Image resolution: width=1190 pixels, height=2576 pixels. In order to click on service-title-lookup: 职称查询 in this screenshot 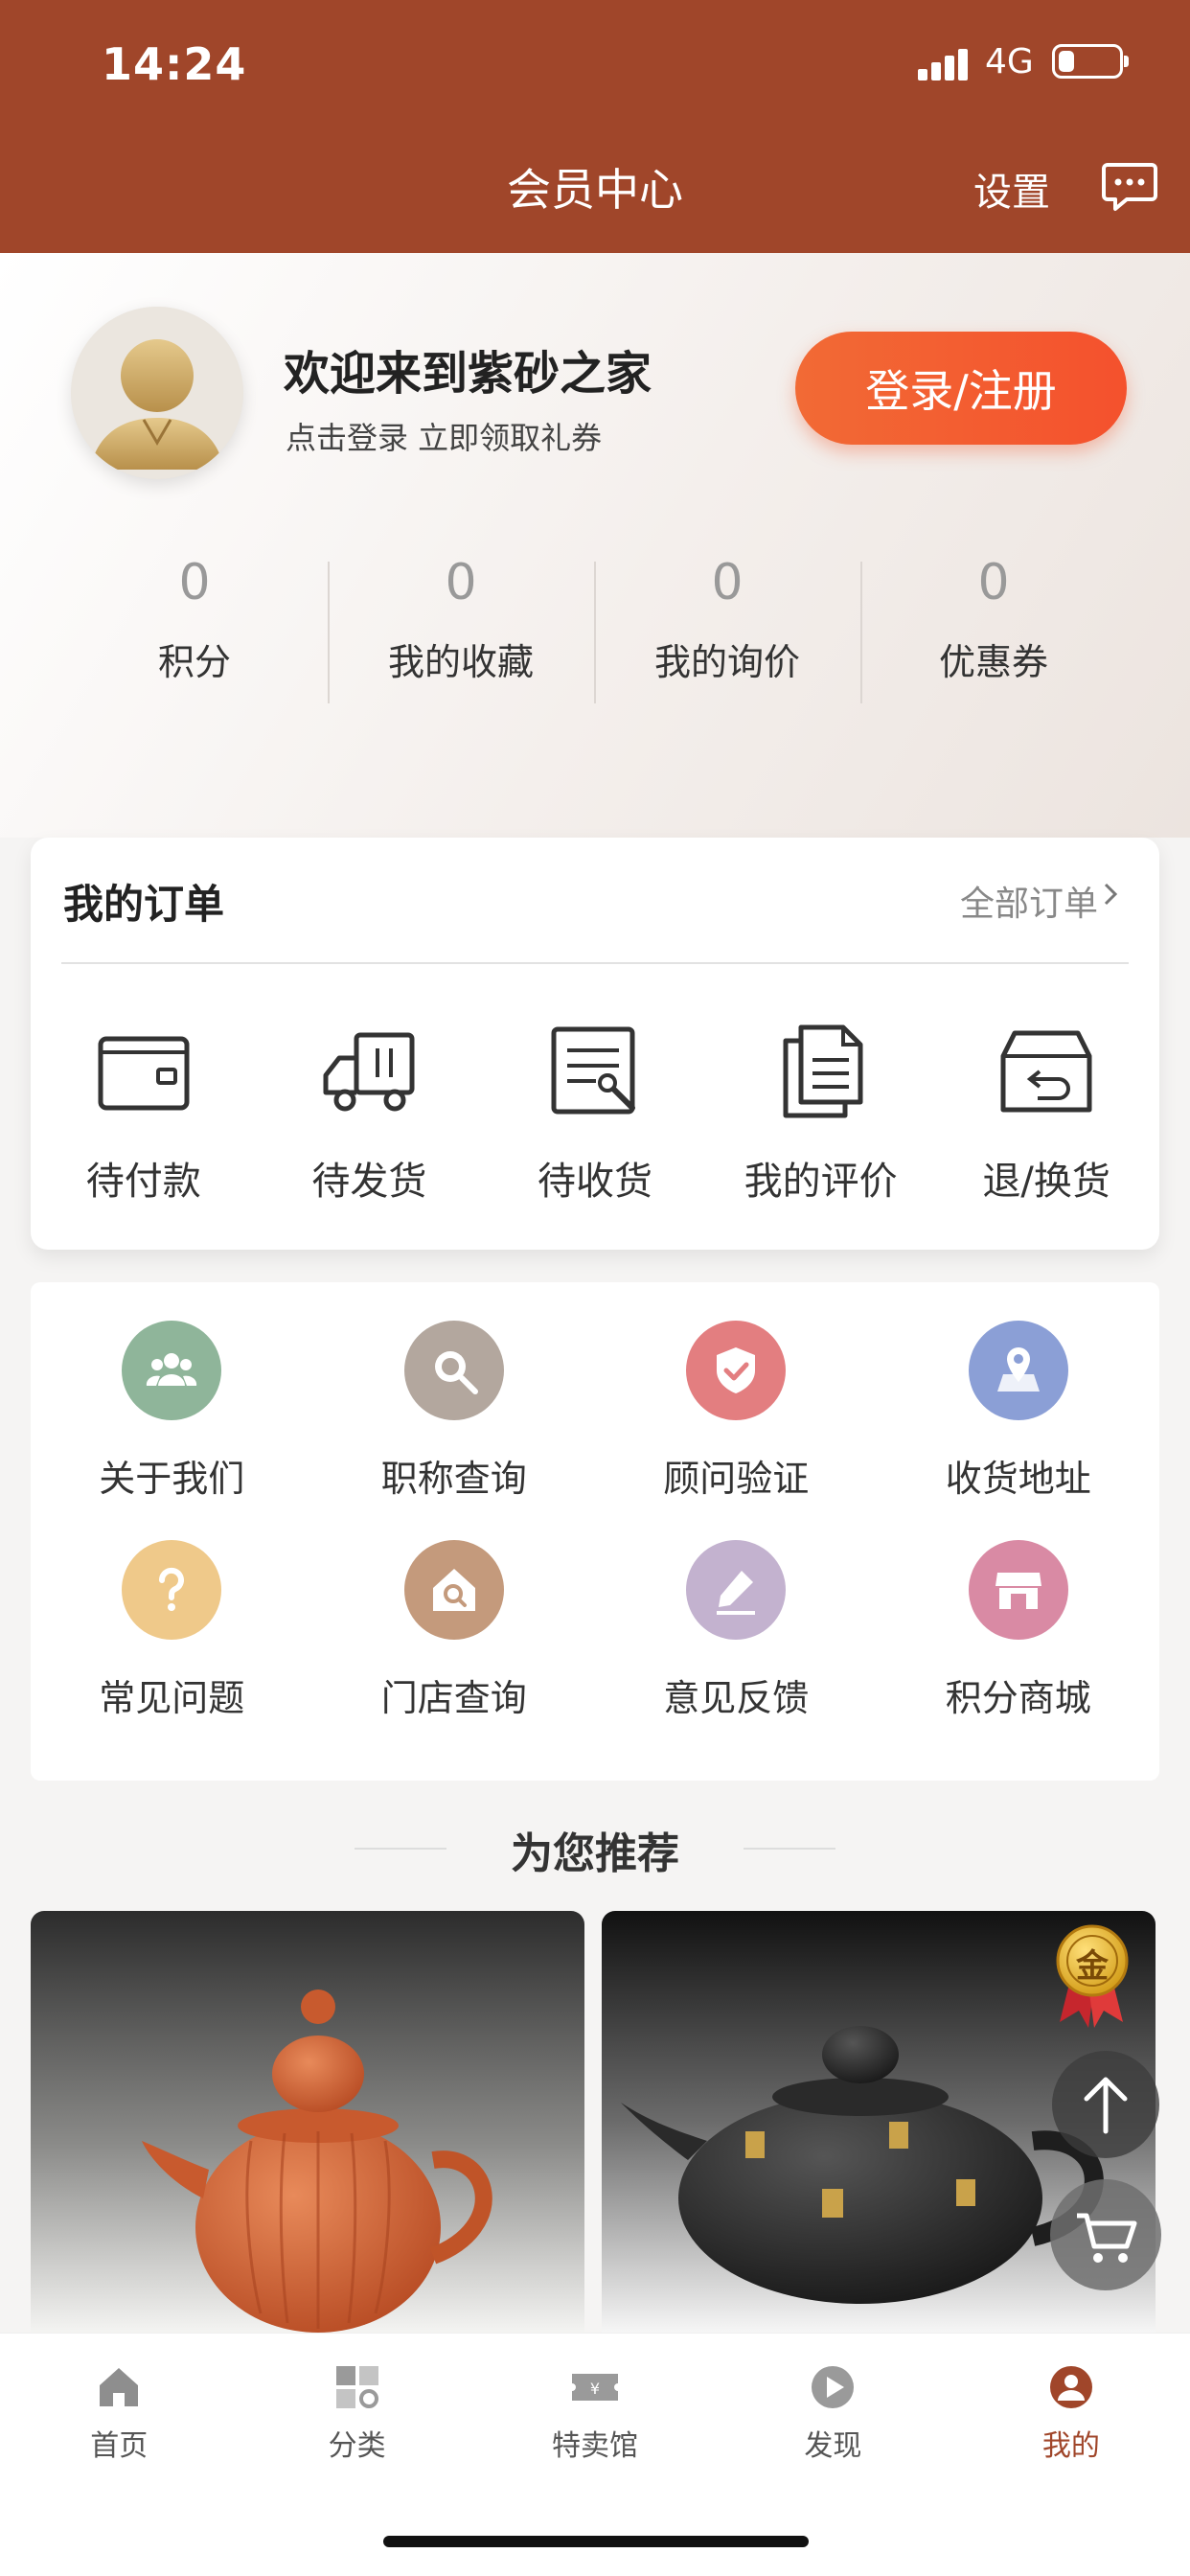, I will do `click(455, 1411)`.